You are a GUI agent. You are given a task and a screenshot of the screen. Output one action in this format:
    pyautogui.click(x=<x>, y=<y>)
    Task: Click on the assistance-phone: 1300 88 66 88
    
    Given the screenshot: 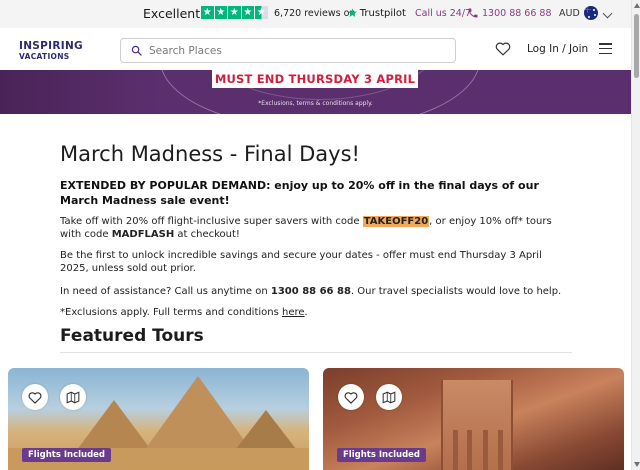 What is the action you would take?
    pyautogui.click(x=311, y=291)
    